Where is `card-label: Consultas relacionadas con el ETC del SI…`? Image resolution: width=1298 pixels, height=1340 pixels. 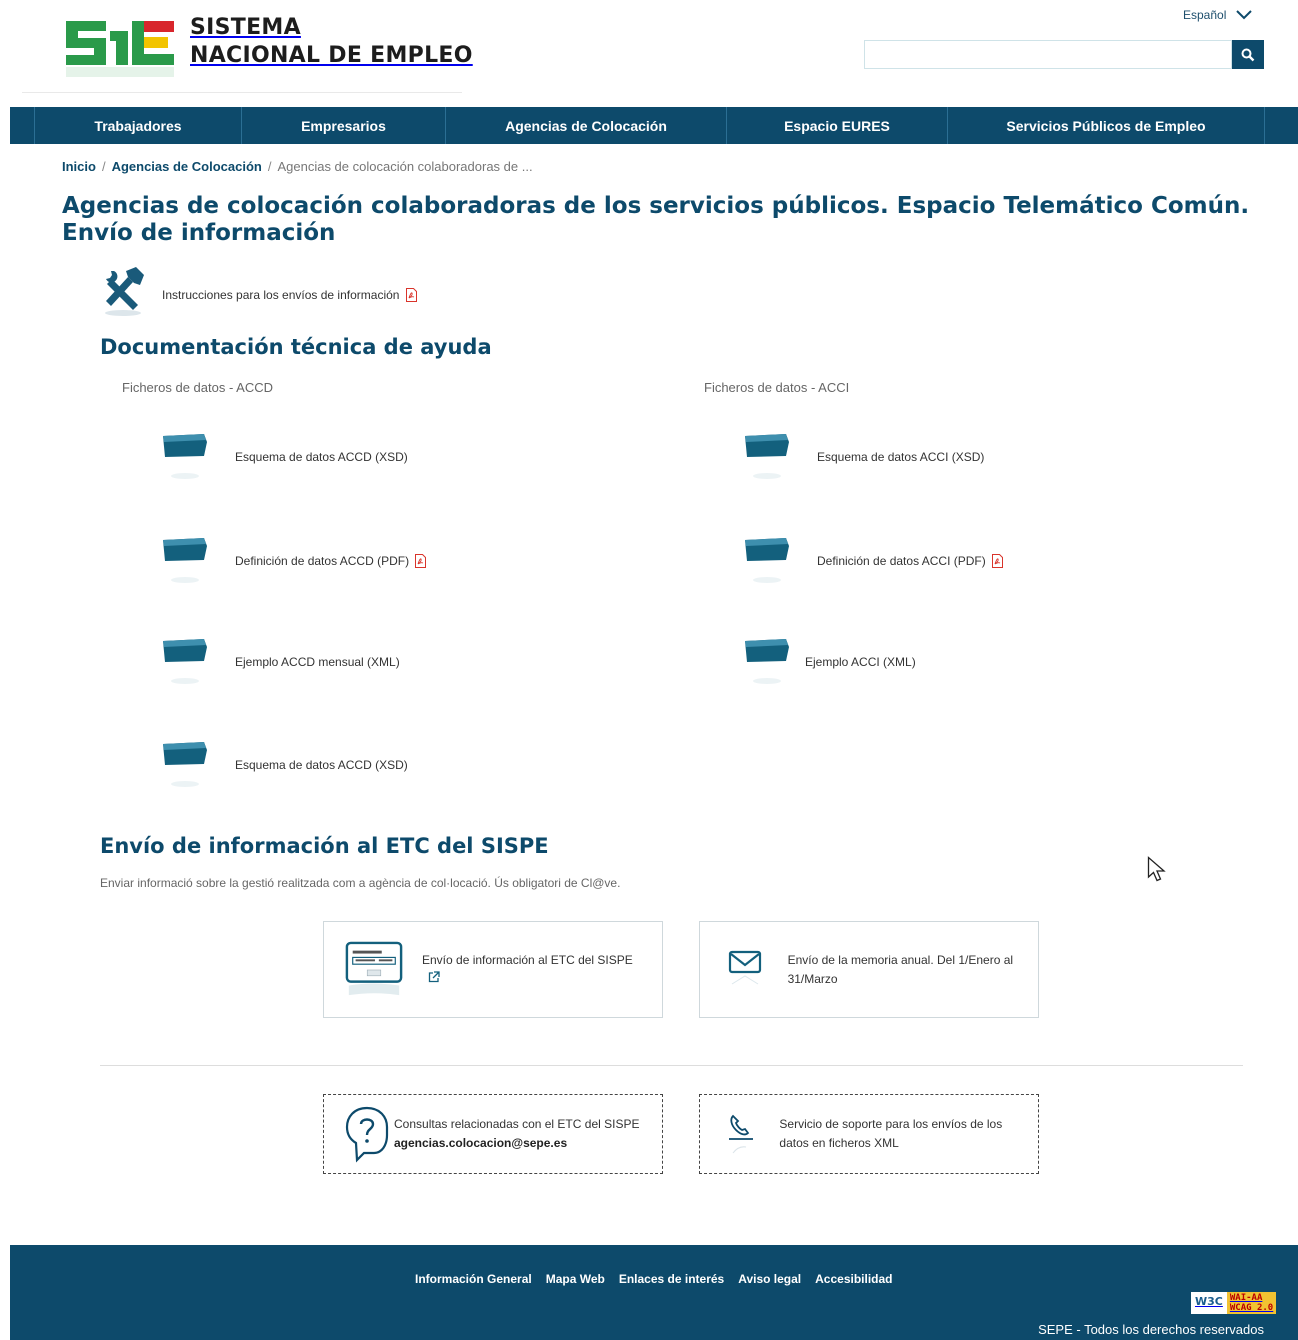
card-label: Consultas relacionadas con el ETC del SI… is located at coordinates (517, 1124).